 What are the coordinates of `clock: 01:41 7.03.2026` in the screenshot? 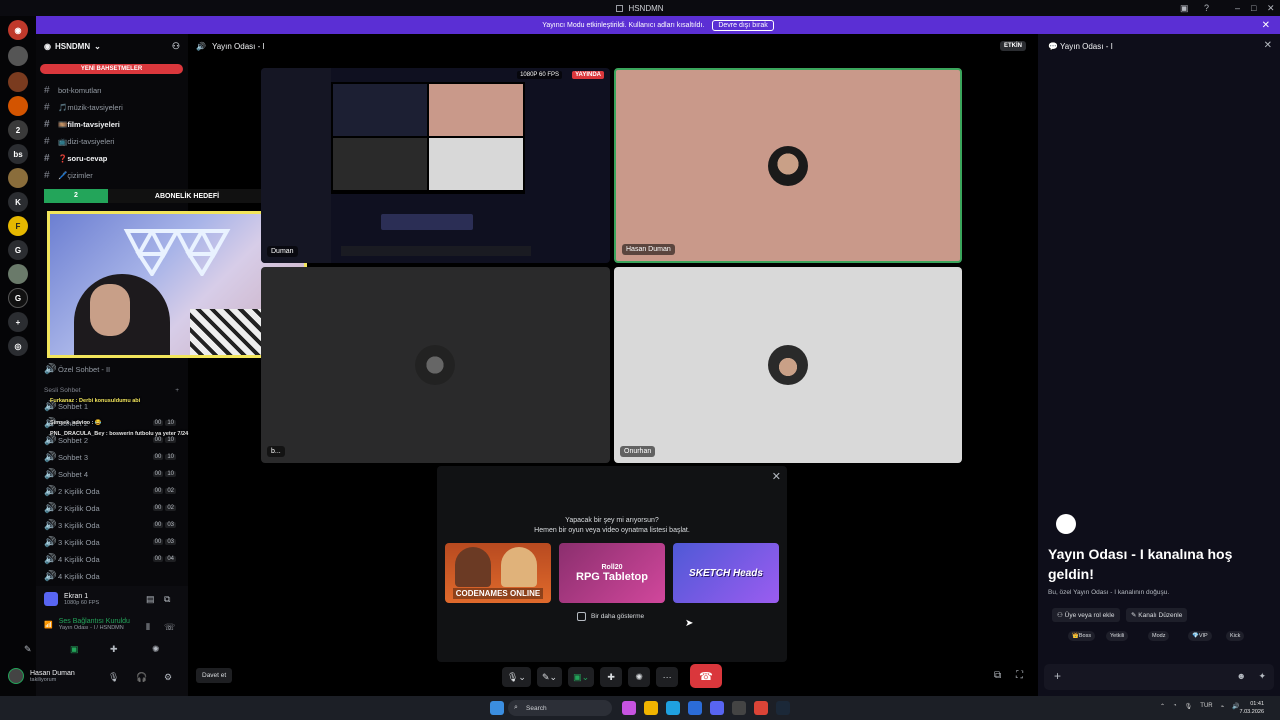 It's located at (1252, 708).